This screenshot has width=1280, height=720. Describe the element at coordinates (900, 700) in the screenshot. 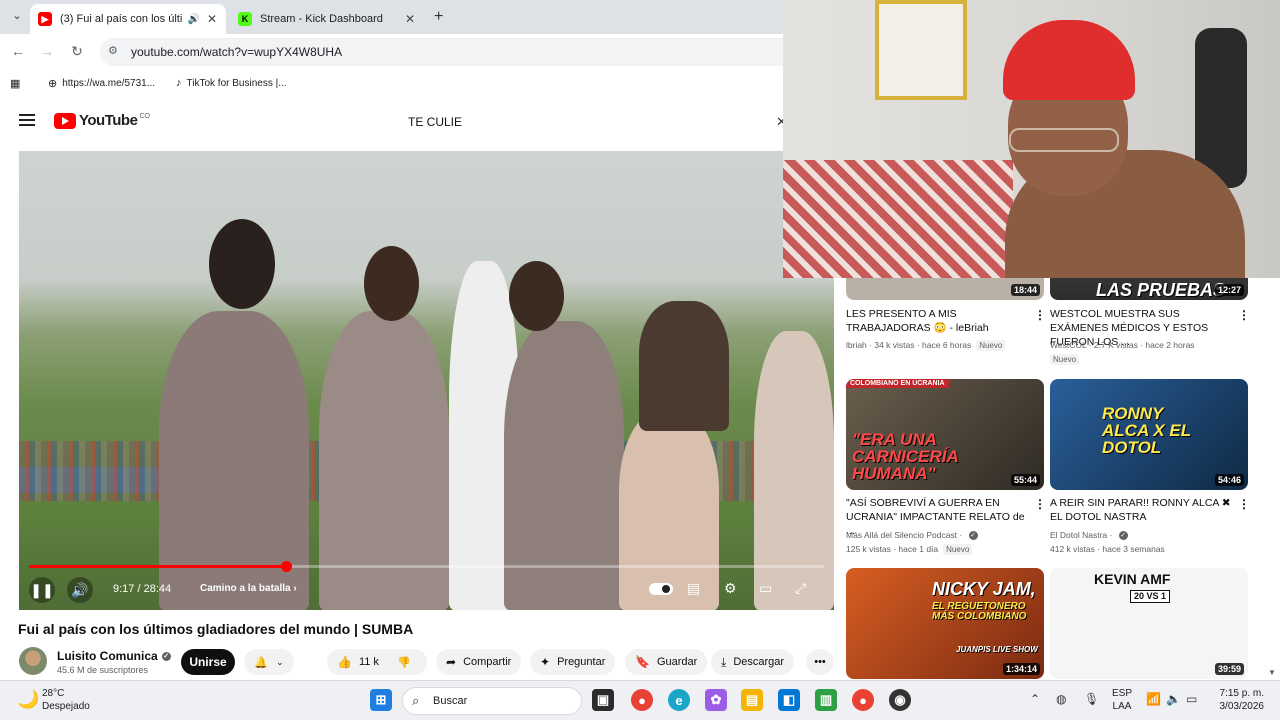

I see `obs-icon: ◉` at that location.